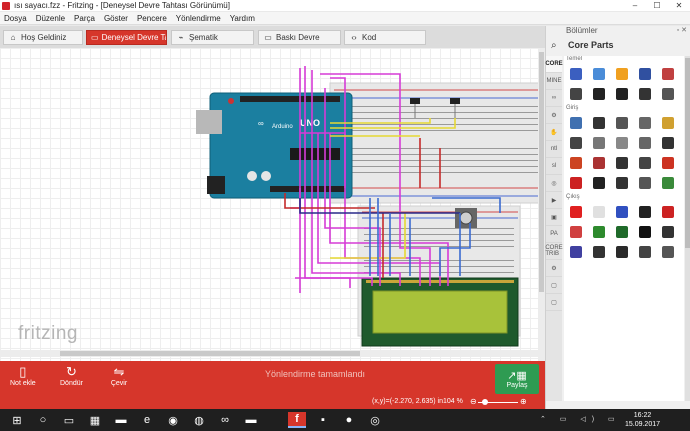 Image resolution: width=690 pixels, height=431 pixels. I want to click on potentiometer-part, so click(576, 143).